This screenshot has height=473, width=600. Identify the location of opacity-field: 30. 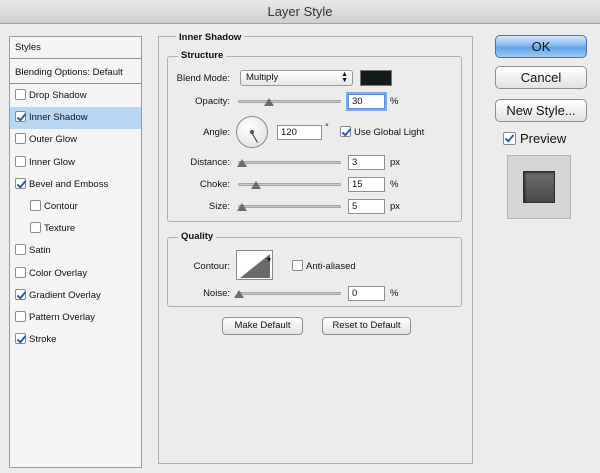
(366, 101).